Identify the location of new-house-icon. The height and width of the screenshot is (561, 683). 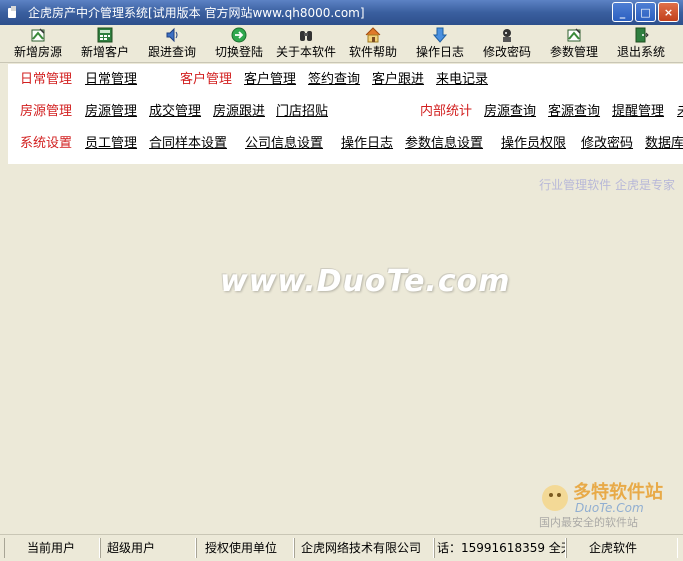
(38, 35).